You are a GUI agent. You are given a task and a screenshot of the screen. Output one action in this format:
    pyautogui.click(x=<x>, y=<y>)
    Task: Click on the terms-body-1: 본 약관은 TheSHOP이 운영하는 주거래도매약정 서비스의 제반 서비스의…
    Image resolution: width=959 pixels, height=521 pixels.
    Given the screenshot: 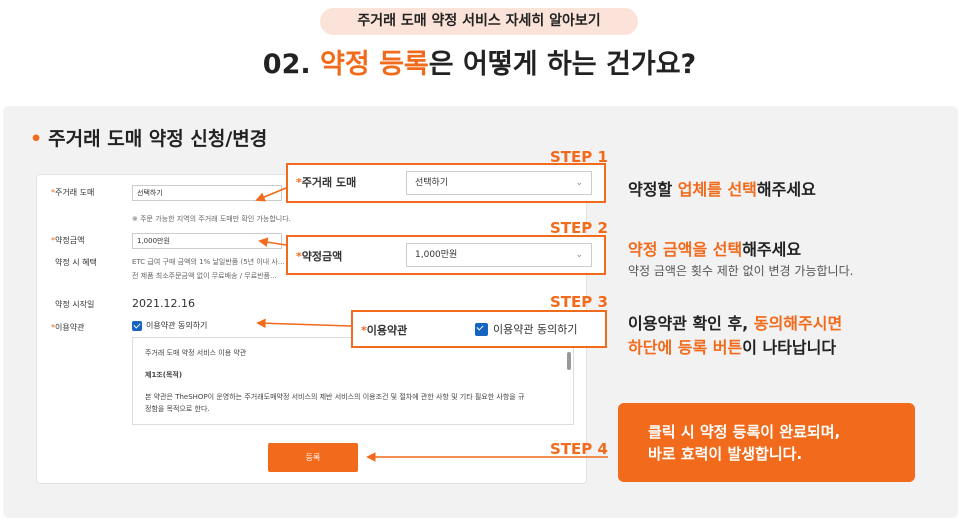 What is the action you would take?
    pyautogui.click(x=335, y=397)
    